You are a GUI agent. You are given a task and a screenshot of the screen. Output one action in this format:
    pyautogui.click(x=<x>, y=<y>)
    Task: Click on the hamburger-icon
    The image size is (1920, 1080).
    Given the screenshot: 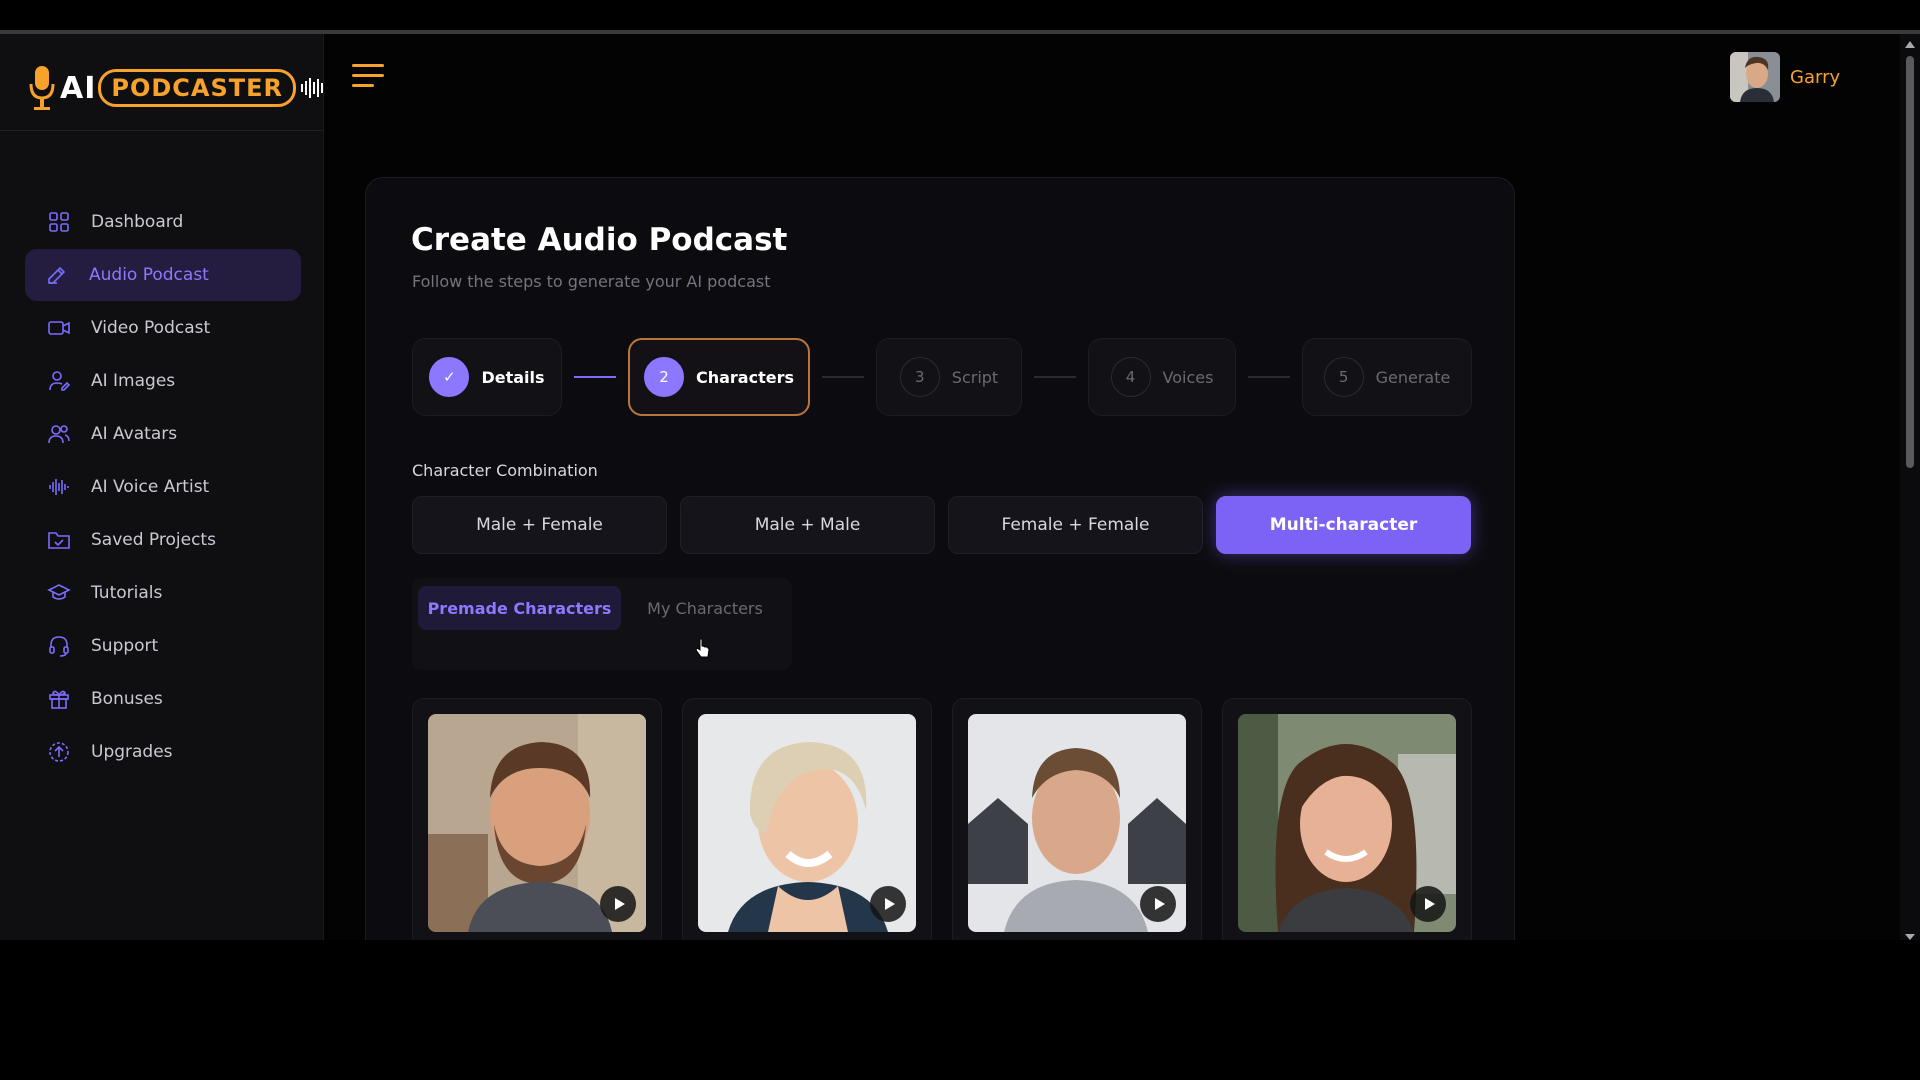 What is the action you would take?
    pyautogui.click(x=368, y=77)
    